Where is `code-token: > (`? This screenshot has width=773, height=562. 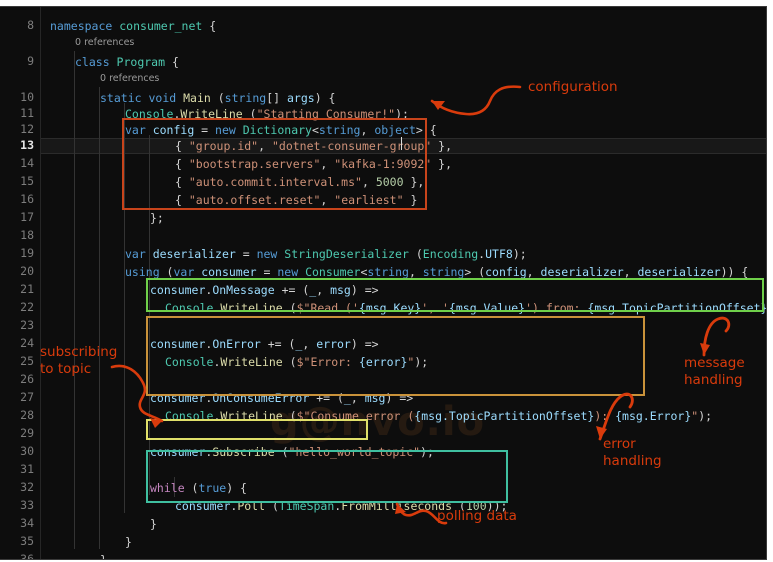
code-token: > ( is located at coordinates (475, 272).